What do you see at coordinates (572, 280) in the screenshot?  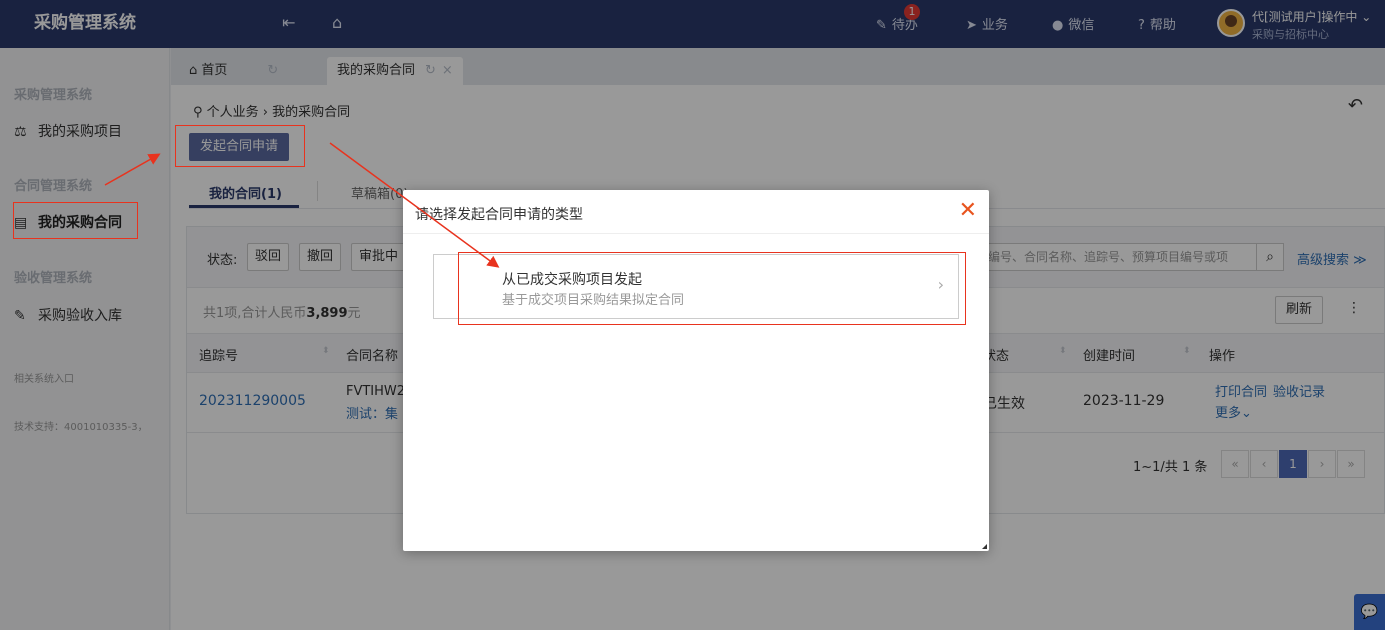 I see `option-title: 从已成交采购项目发起` at bounding box center [572, 280].